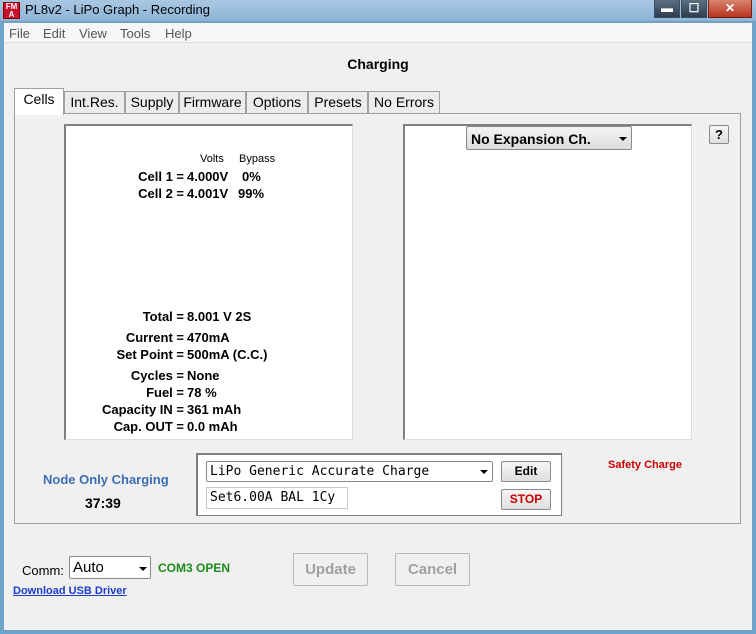 This screenshot has height=634, width=756. Describe the element at coordinates (203, 375) in the screenshot. I see `cycles-value: None` at that location.